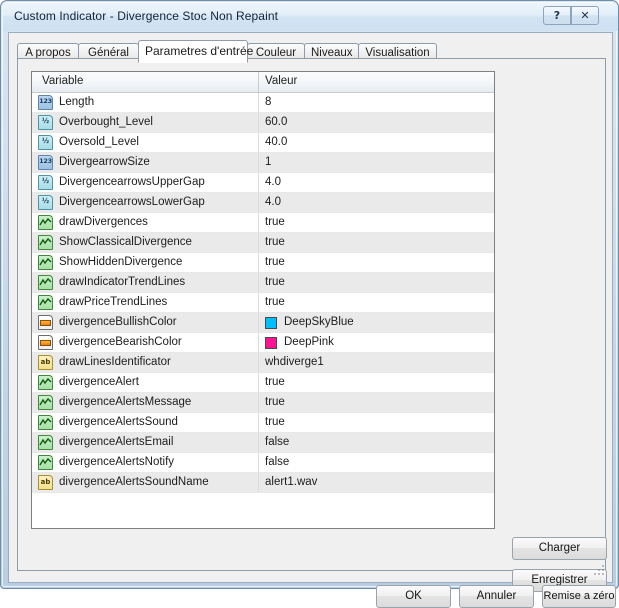  Describe the element at coordinates (99, 382) in the screenshot. I see `parameter-name: divergenceAlert` at that location.